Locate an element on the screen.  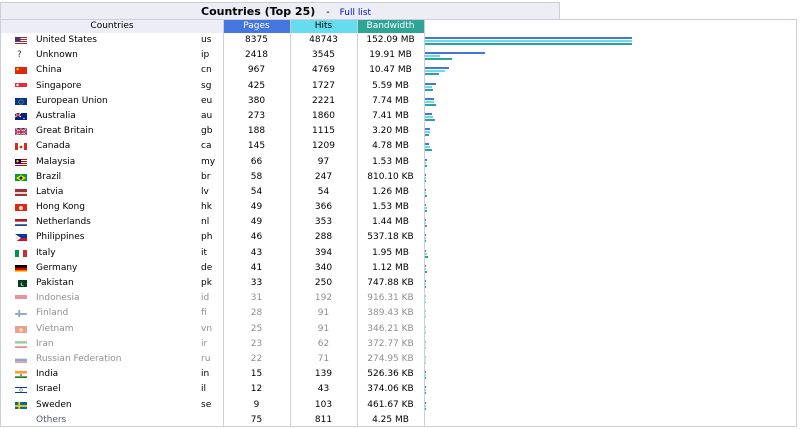
pages-value: 58 is located at coordinates (256, 176).